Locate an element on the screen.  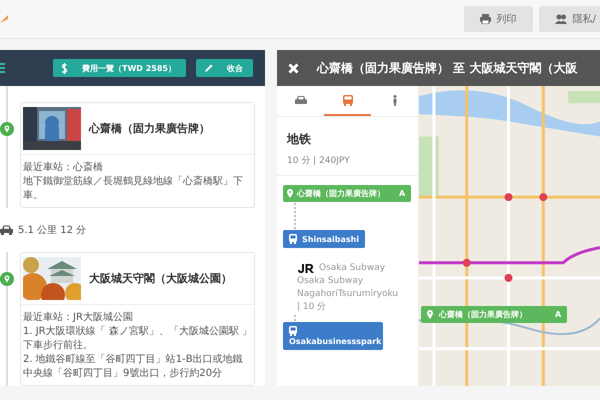
logo-icon is located at coordinates (4, 19).